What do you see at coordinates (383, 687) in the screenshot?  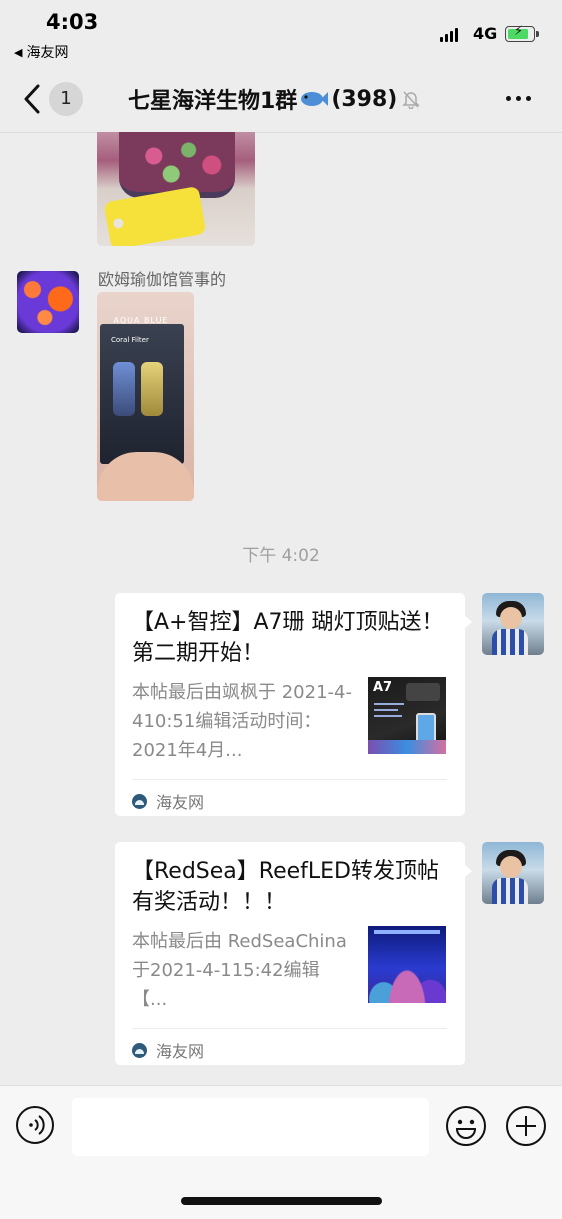 I see `thumbnail-label: A7` at bounding box center [383, 687].